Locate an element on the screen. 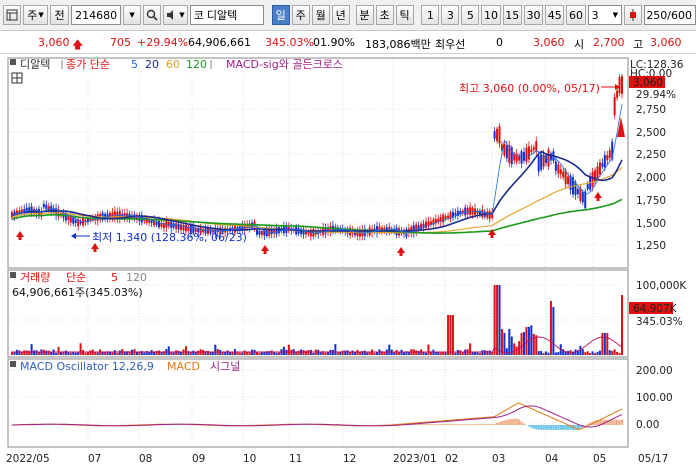 This screenshot has height=469, width=696. search-button is located at coordinates (152, 15).